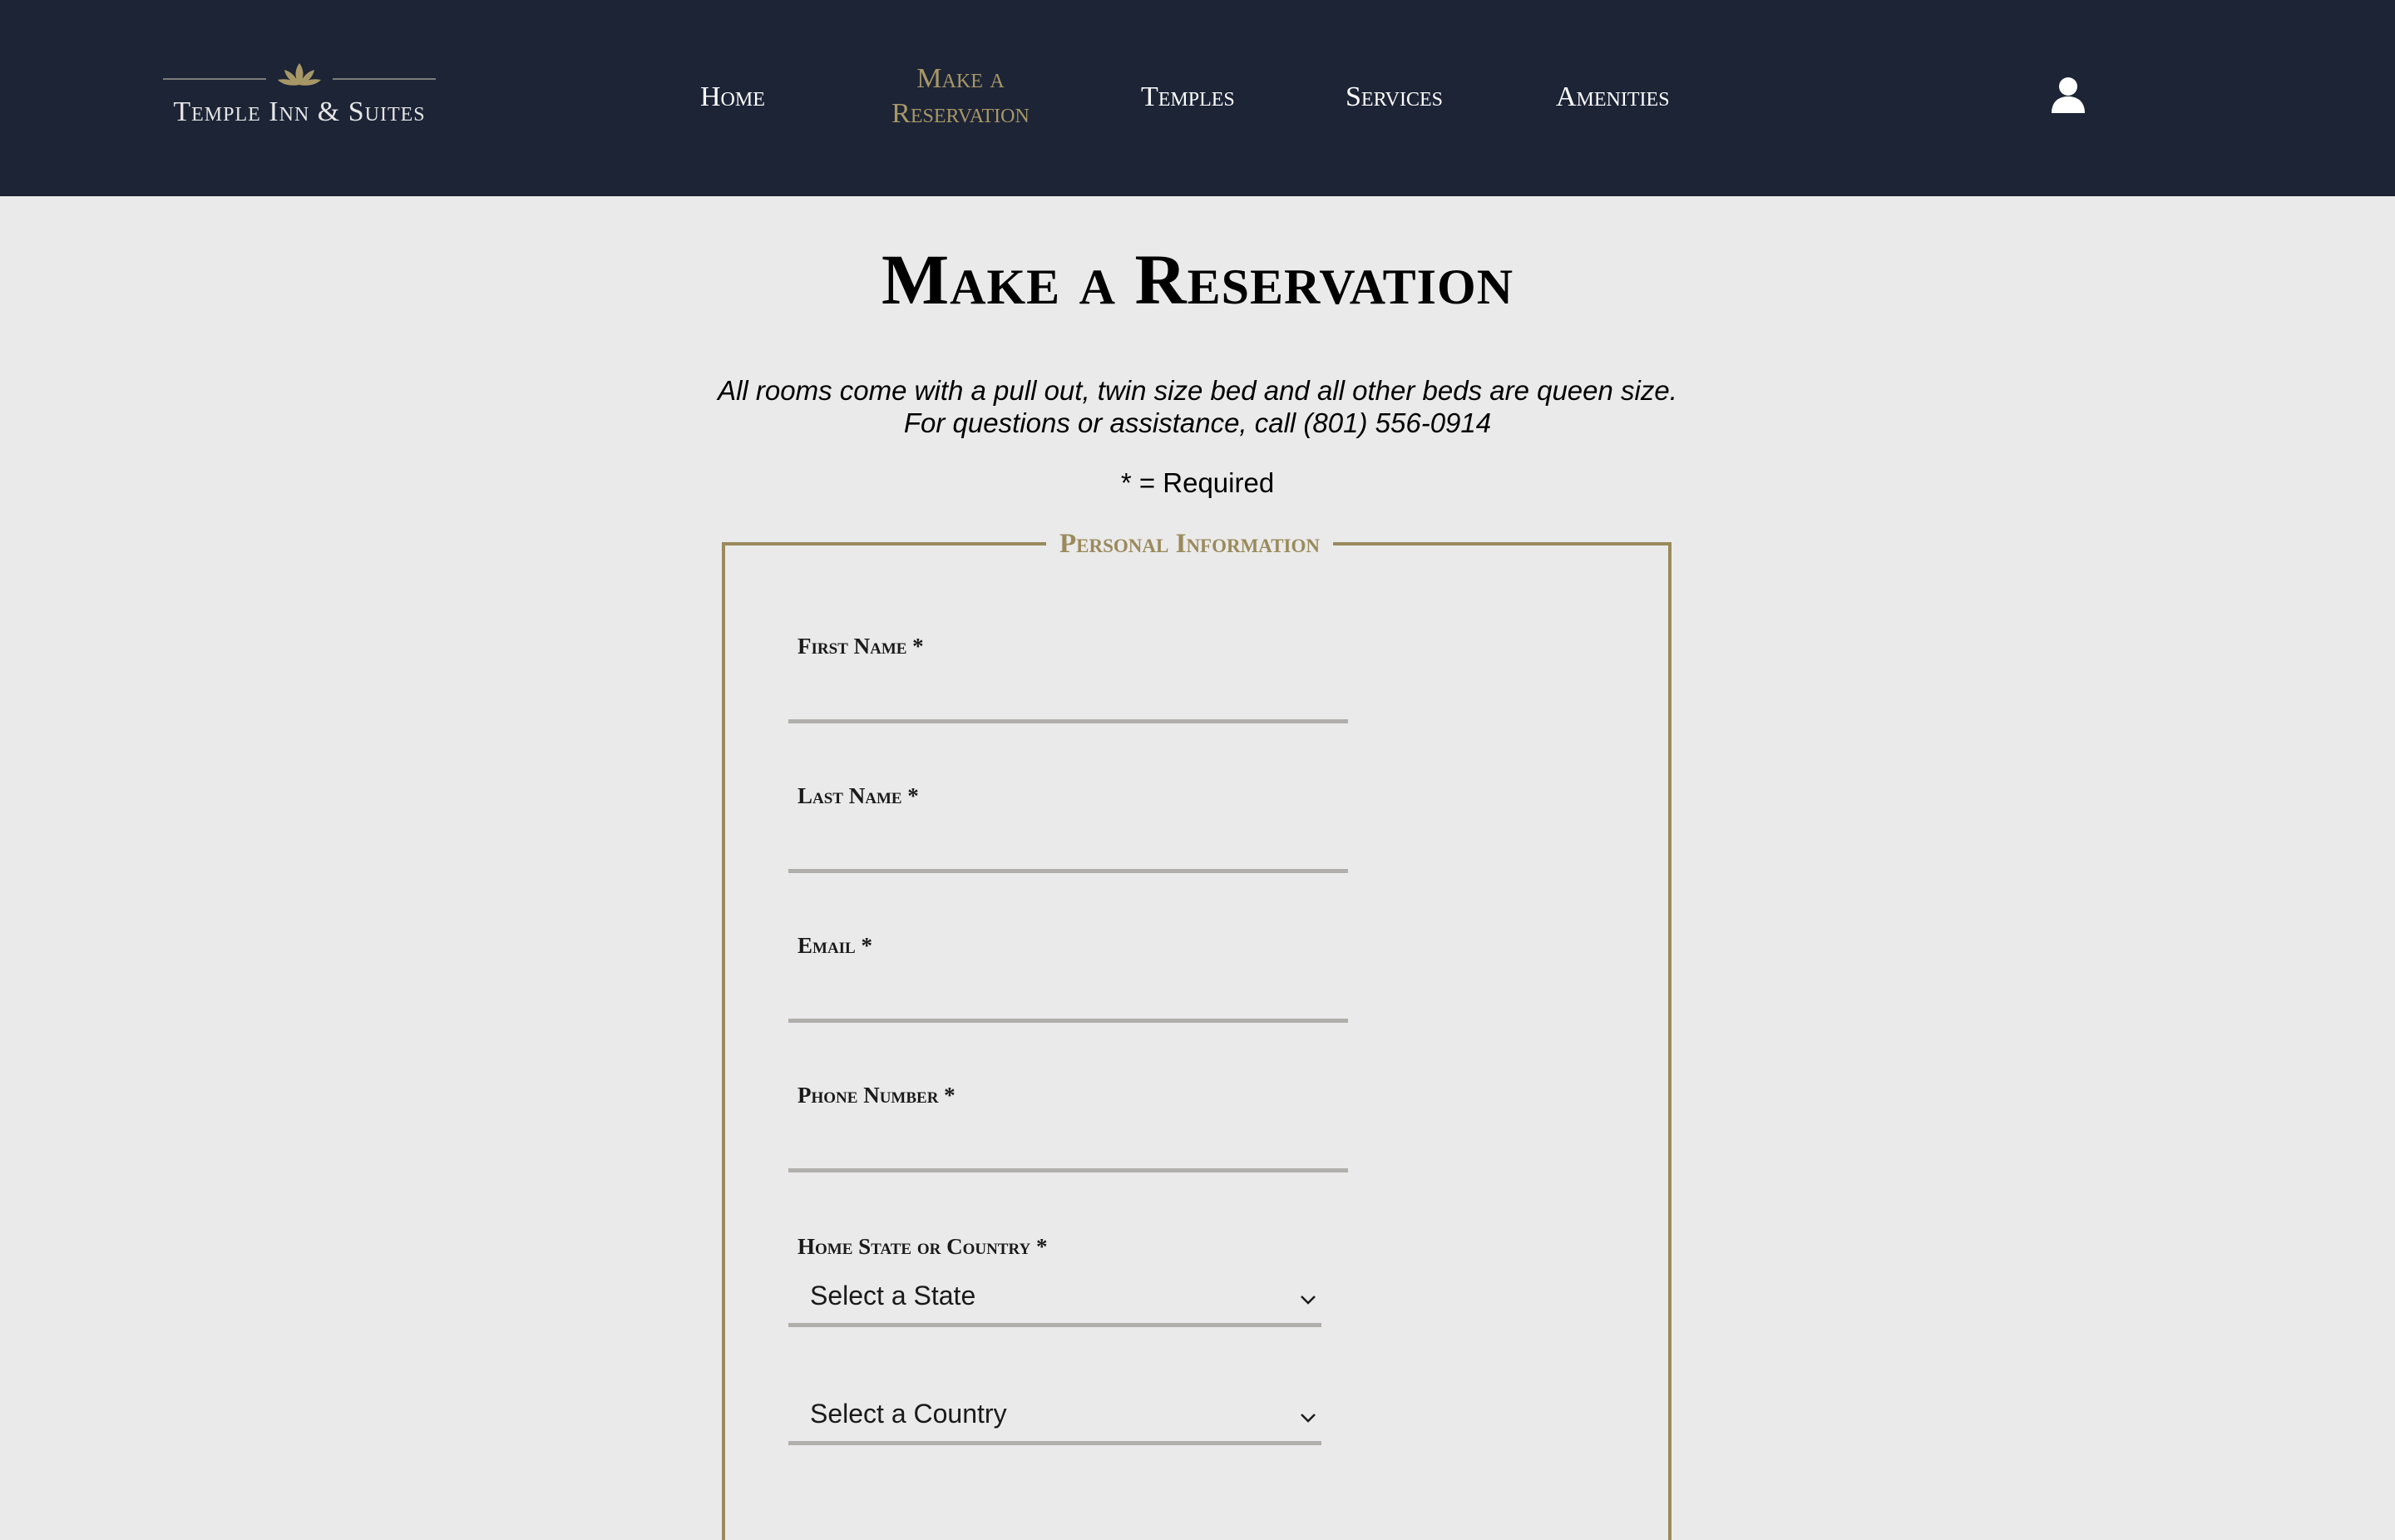 This screenshot has height=1540, width=2395. What do you see at coordinates (908, 1414) in the screenshot?
I see `country-select-value: Select a Country` at bounding box center [908, 1414].